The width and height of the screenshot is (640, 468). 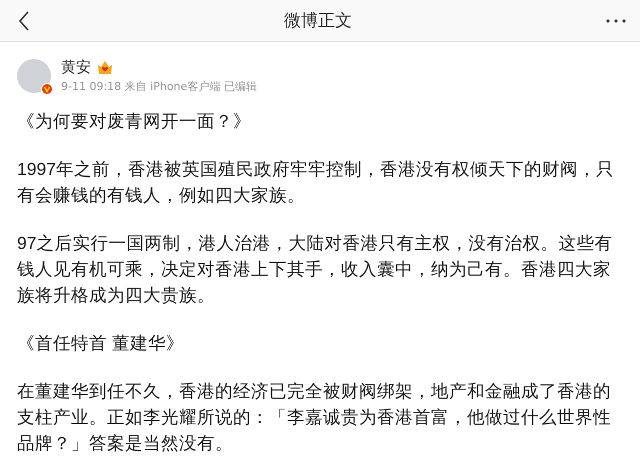 What do you see at coordinates (34, 76) in the screenshot?
I see `avatar` at bounding box center [34, 76].